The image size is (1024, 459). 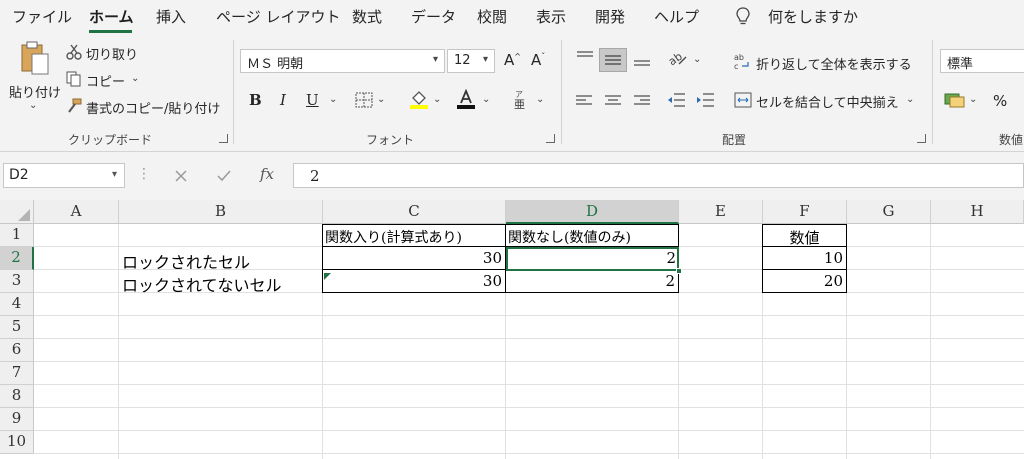 What do you see at coordinates (34, 62) in the screenshot?
I see `paste-icon` at bounding box center [34, 62].